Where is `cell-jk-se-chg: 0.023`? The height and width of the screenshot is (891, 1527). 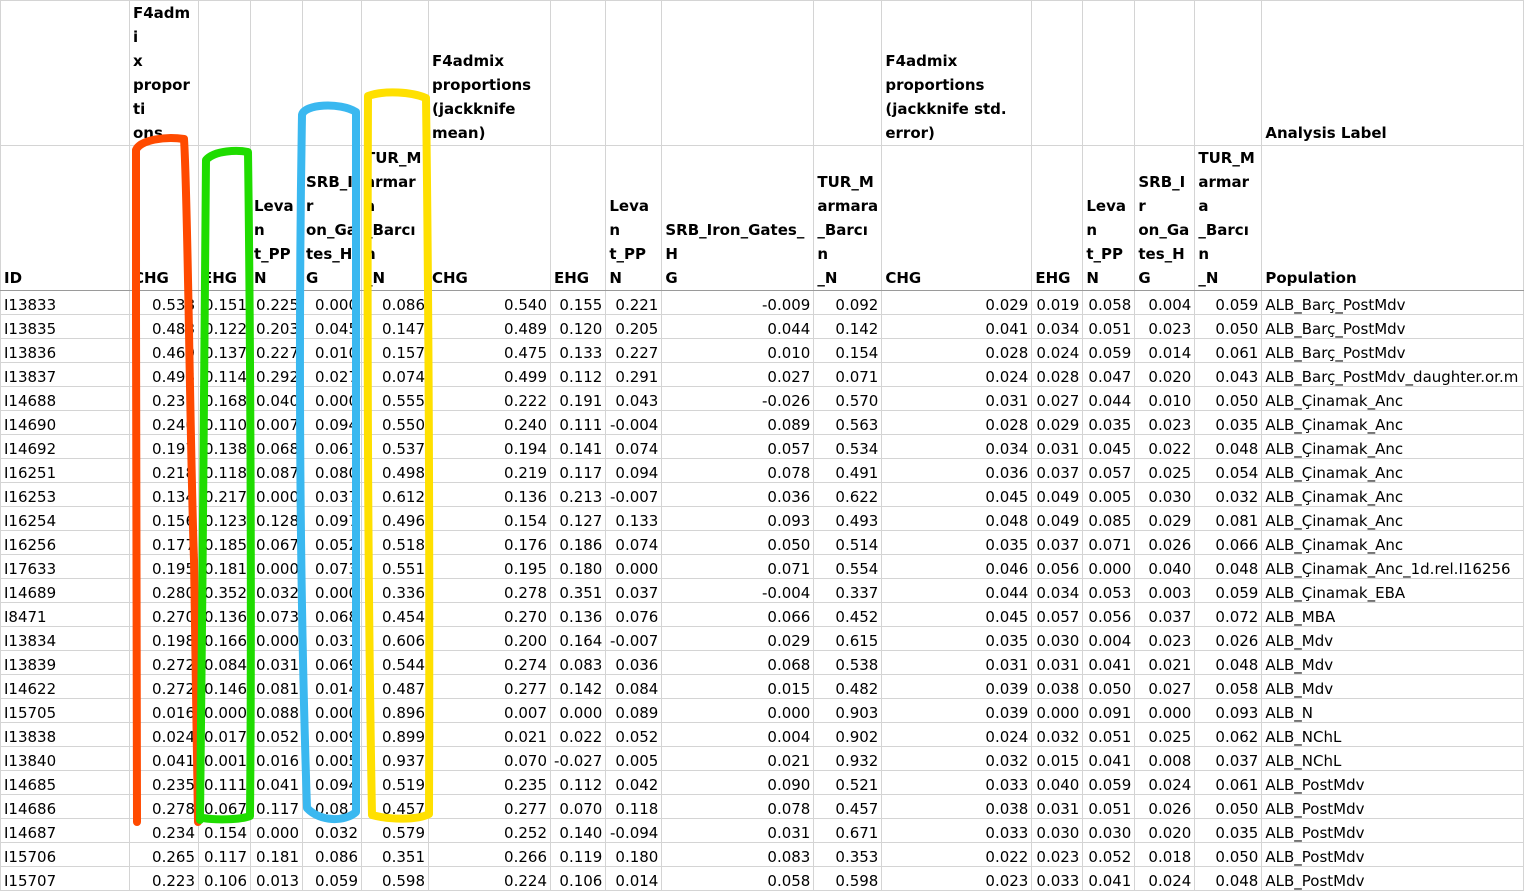 cell-jk-se-chg: 0.023 is located at coordinates (957, 878).